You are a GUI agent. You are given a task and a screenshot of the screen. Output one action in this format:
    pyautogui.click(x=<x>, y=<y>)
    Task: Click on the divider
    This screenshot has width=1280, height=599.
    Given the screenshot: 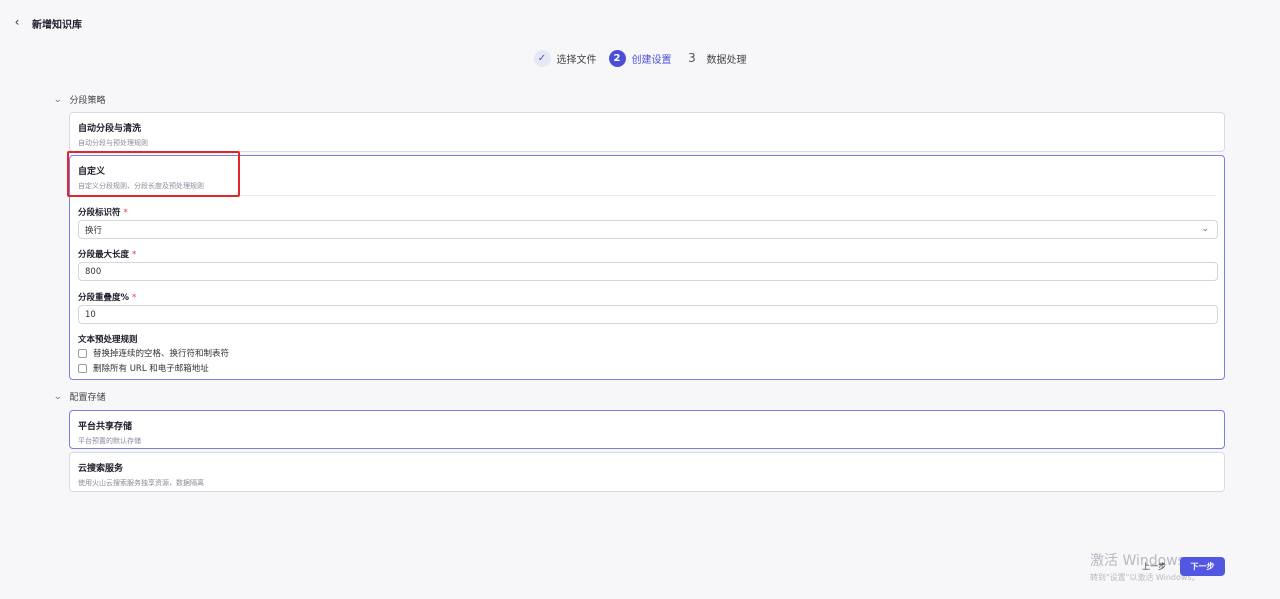 What is the action you would take?
    pyautogui.click(x=647, y=195)
    